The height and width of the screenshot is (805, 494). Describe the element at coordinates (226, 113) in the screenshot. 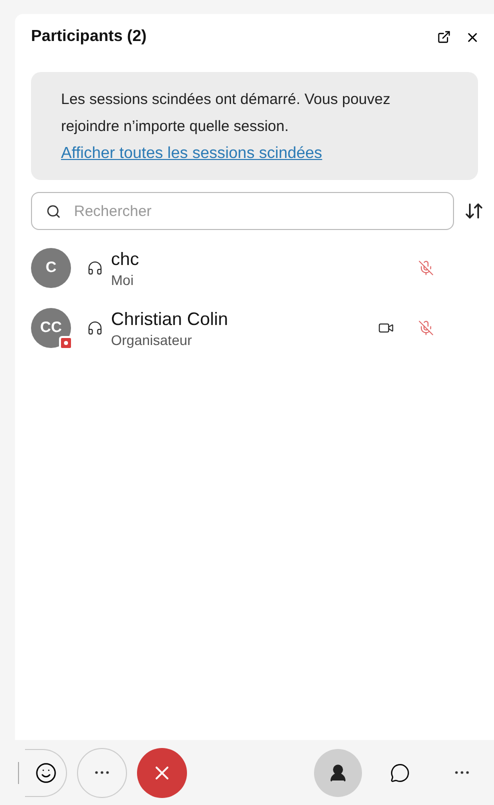

I see `notice-text: Les sessions scindées ont démarré. Vous pouvez rejoindre n’importe quelle session.` at that location.